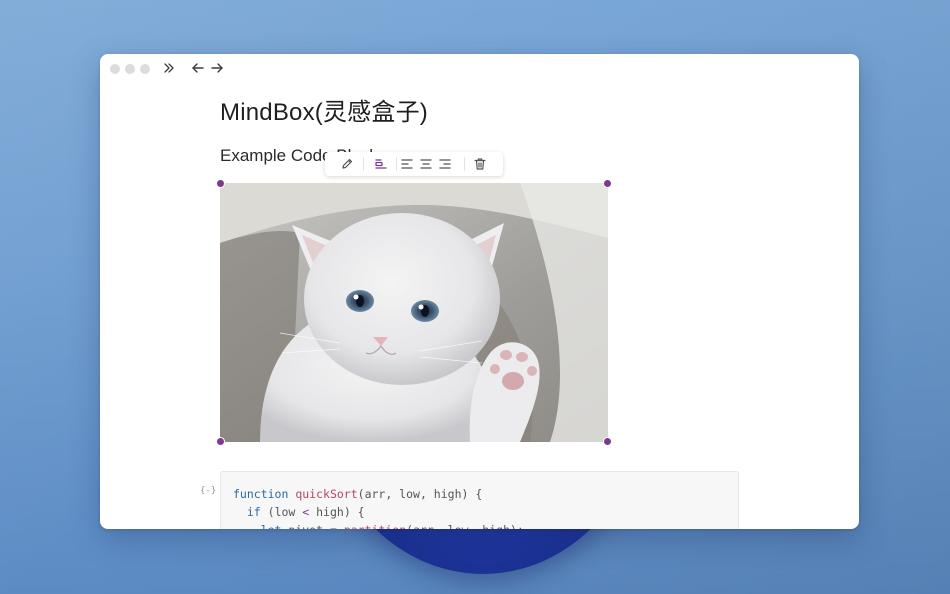  Describe the element at coordinates (485, 512) in the screenshot. I see `code-line: if (low < high) {` at that location.